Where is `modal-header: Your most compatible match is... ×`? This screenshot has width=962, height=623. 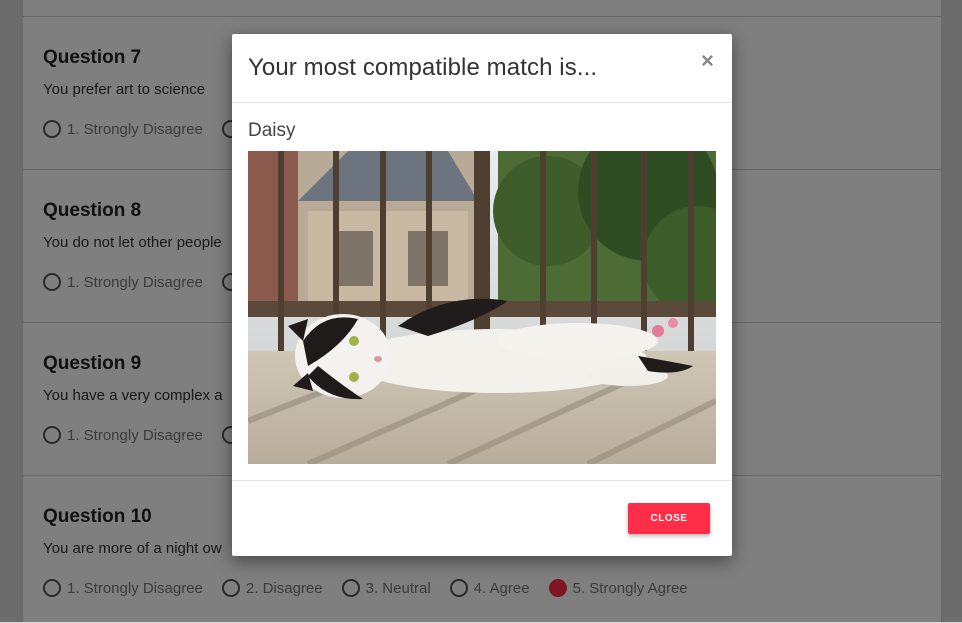
modal-header: Your most compatible match is... × is located at coordinates (482, 68).